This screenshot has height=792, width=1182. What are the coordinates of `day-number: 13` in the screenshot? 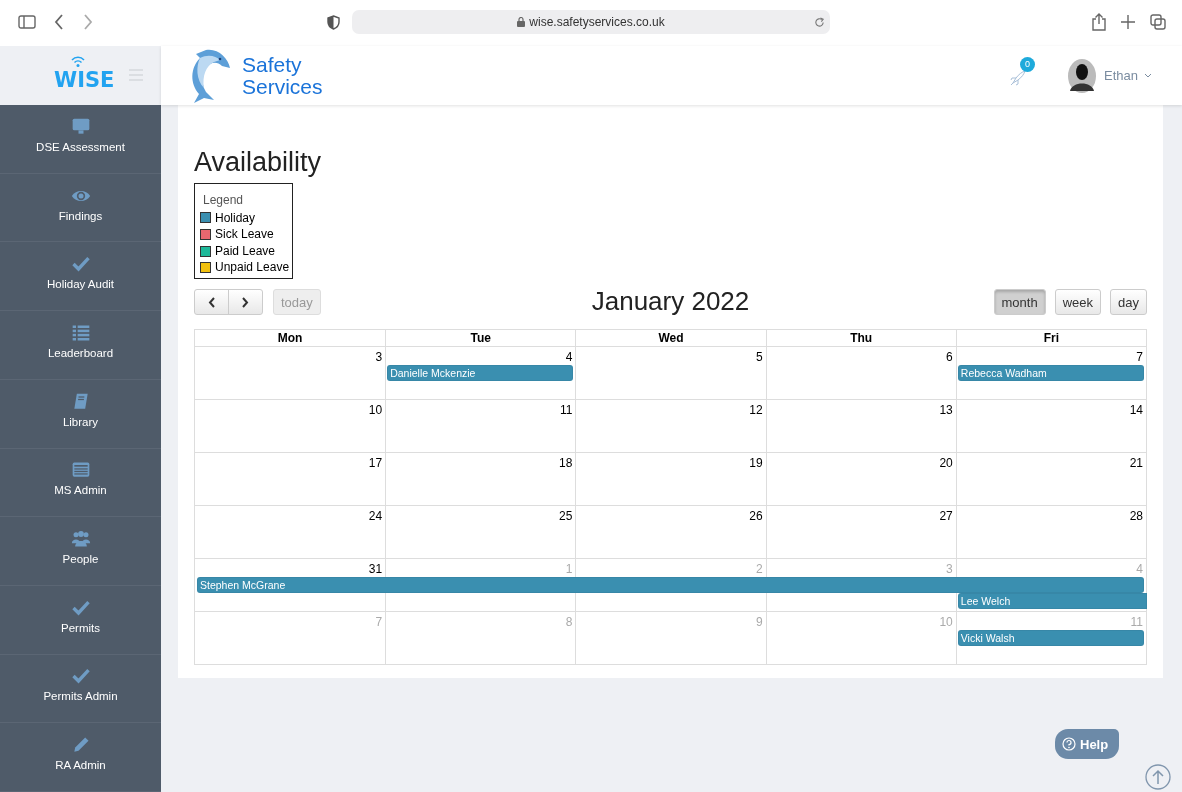 It's located at (946, 409).